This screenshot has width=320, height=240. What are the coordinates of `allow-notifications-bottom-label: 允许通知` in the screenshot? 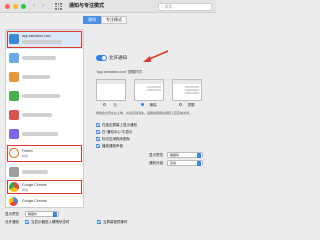 It's located at (12, 222).